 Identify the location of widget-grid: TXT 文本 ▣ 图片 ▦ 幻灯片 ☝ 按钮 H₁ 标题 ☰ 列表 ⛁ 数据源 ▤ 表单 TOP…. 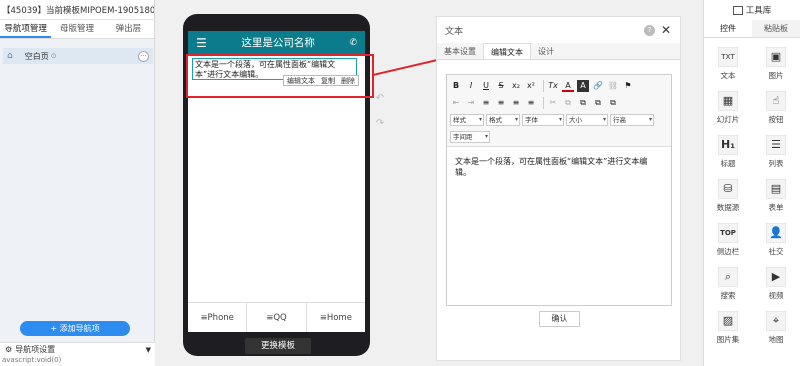
(752, 196).